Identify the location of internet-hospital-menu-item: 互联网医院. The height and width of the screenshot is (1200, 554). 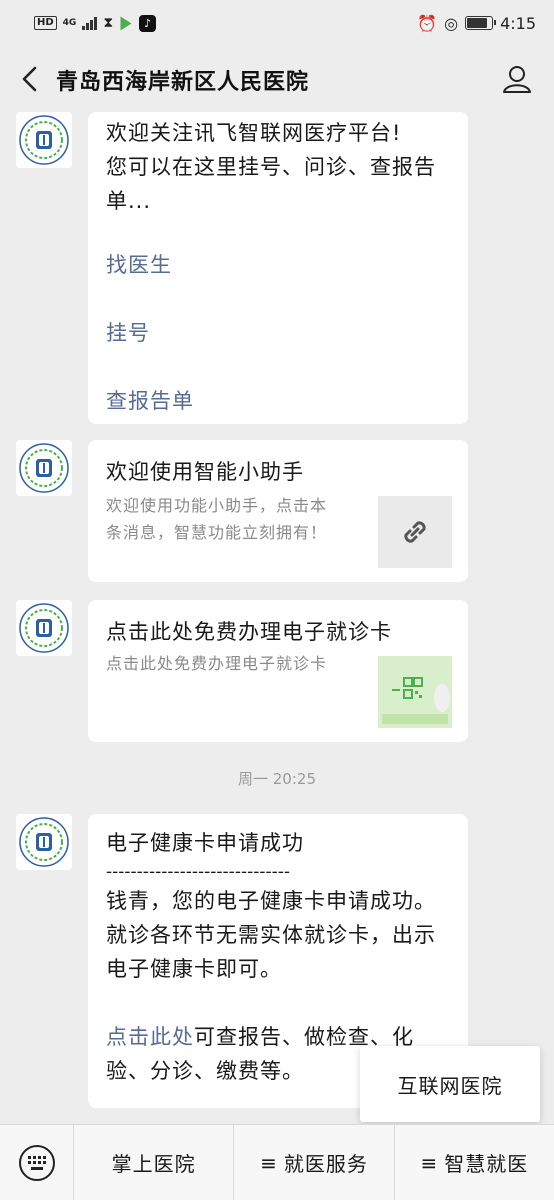
(450, 1084).